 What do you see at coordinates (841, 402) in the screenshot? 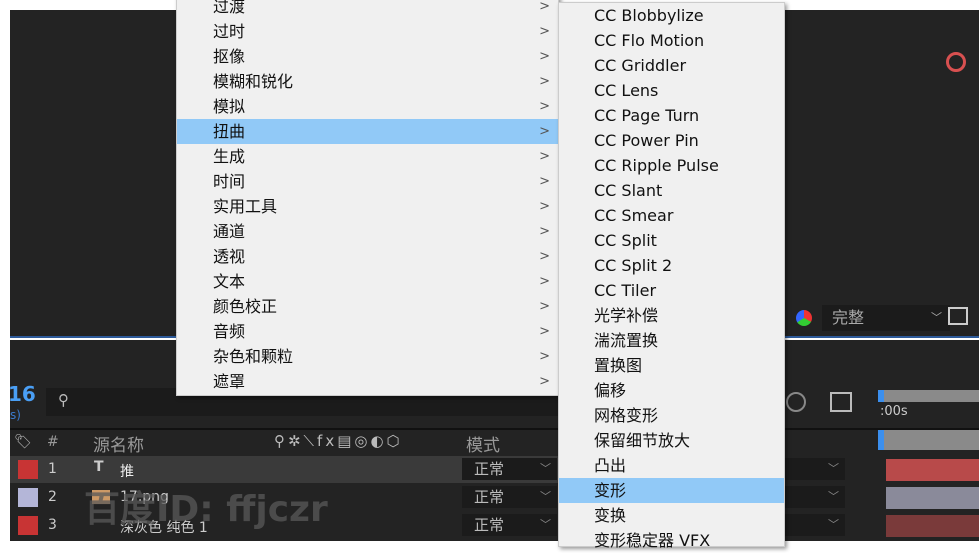
I see `graph-editor-icon` at bounding box center [841, 402].